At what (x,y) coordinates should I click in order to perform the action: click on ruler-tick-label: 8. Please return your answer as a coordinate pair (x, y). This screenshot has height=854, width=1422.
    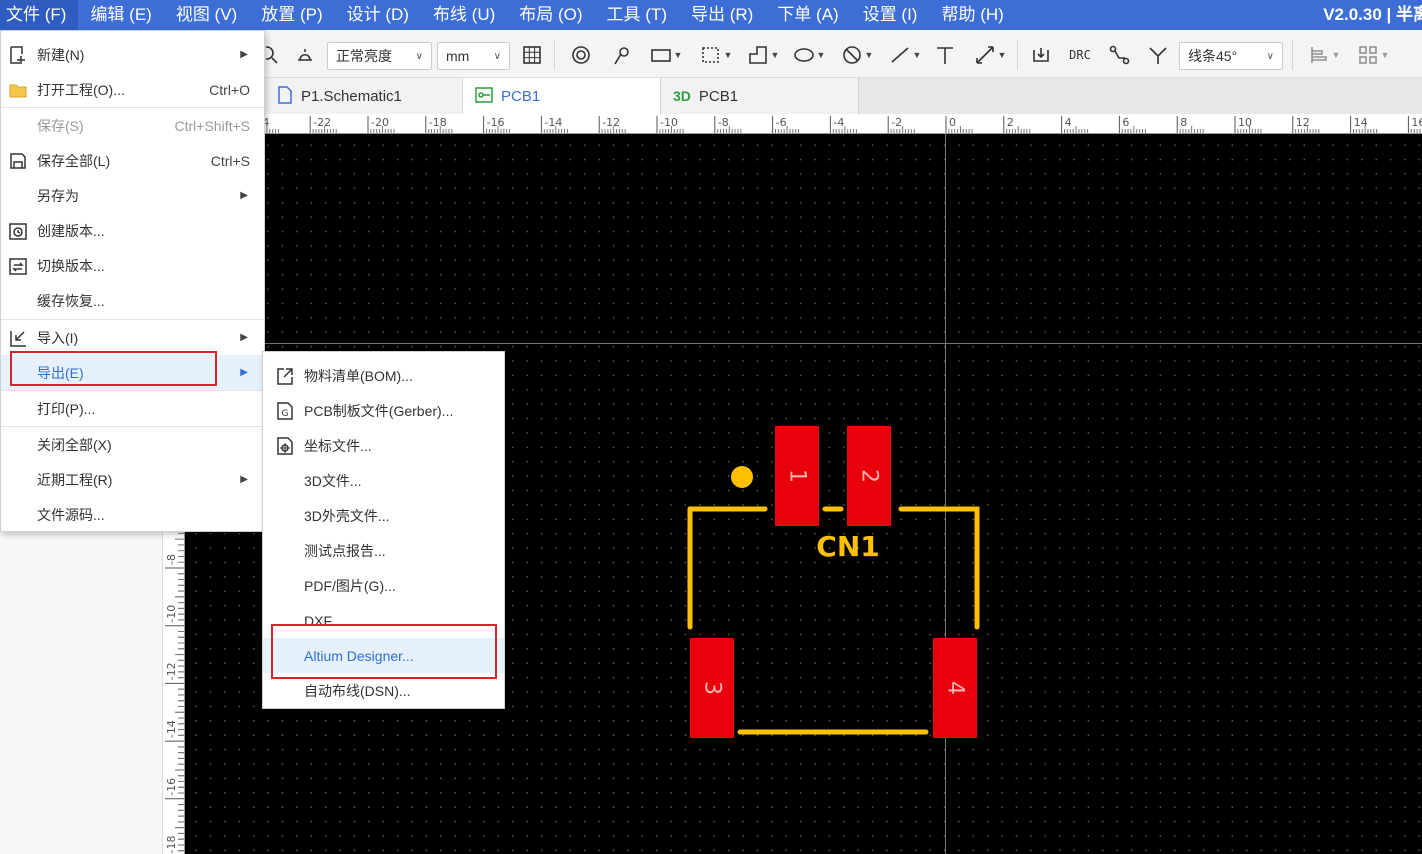
    Looking at the image, I should click on (1183, 122).